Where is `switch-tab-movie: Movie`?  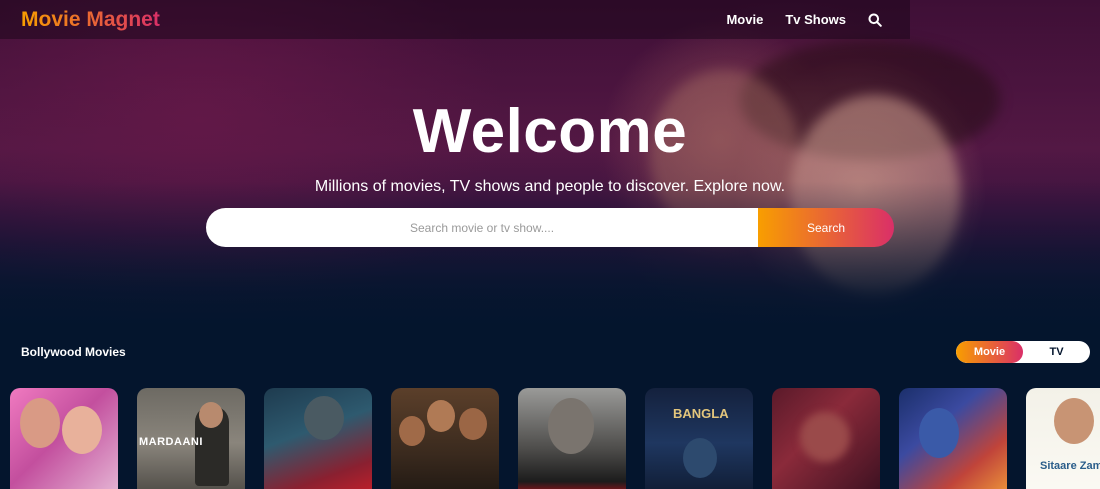
switch-tab-movie: Movie is located at coordinates (989, 352).